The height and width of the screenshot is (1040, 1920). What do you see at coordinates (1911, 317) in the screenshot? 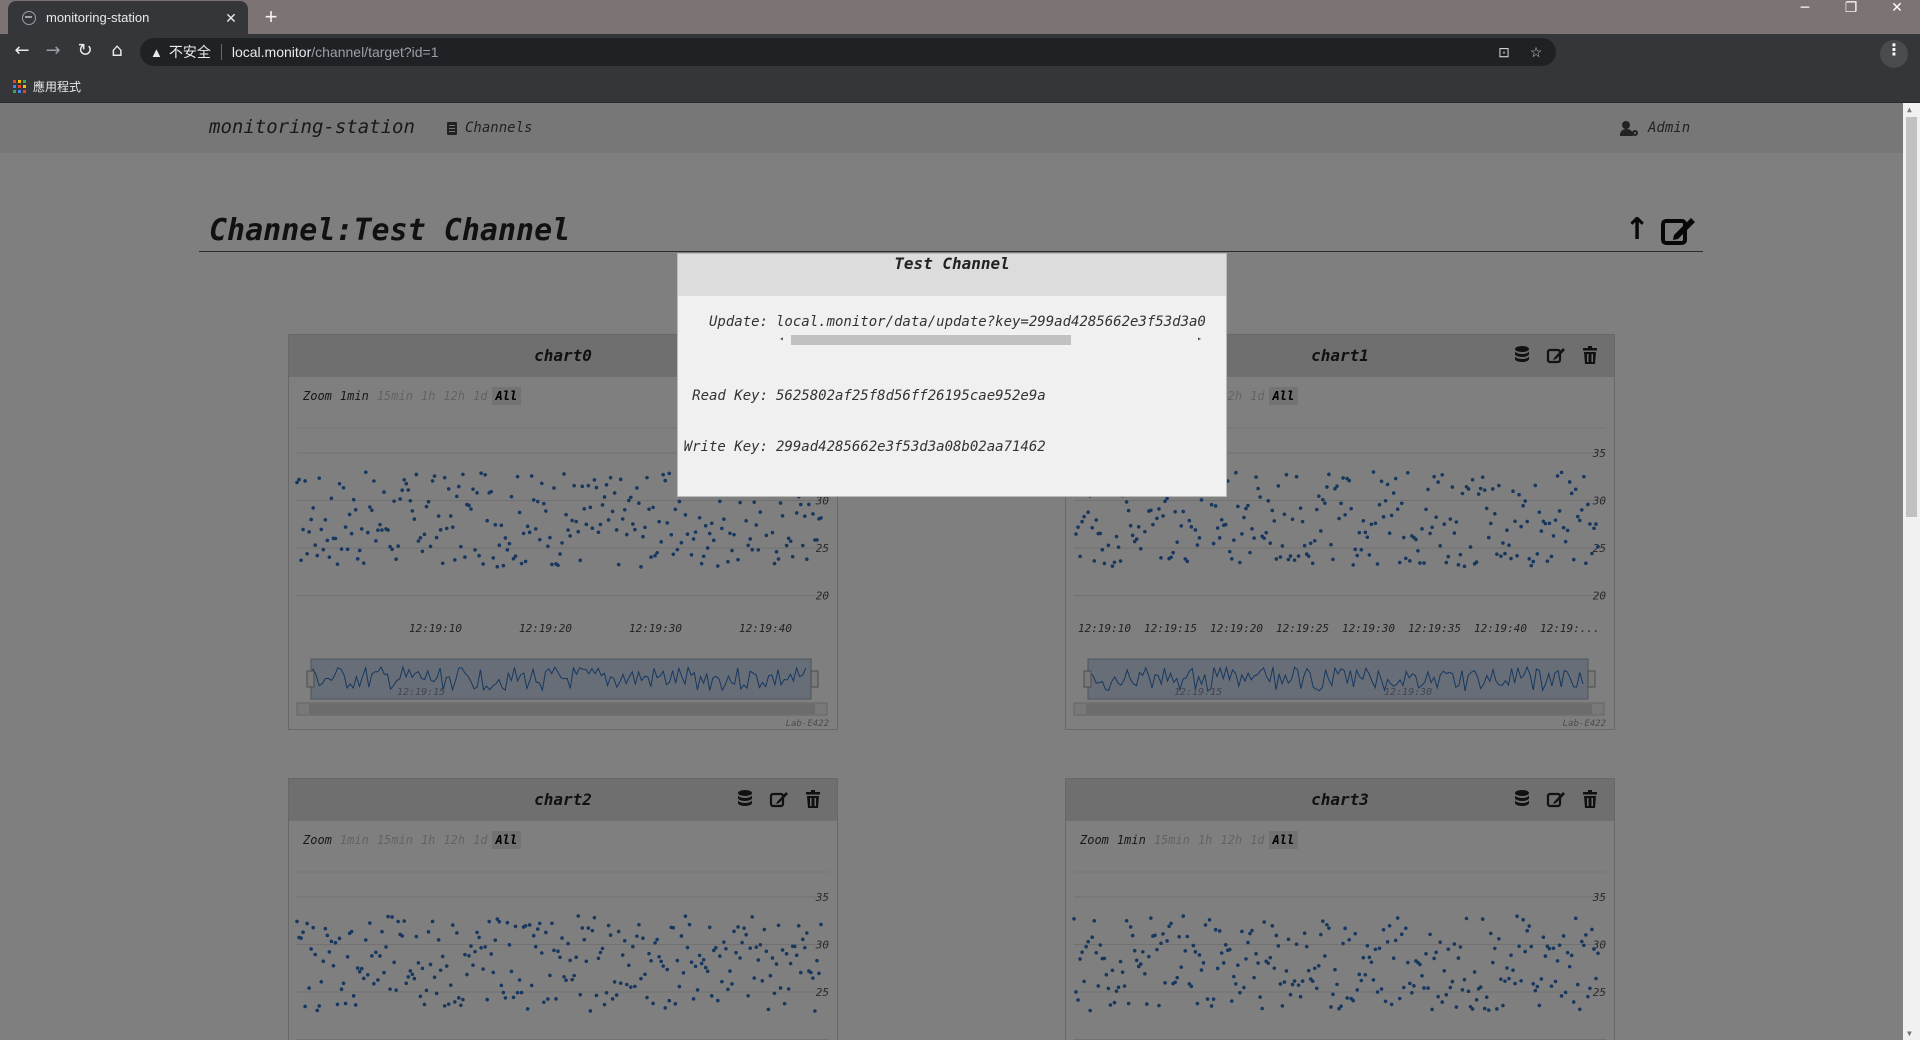
I see `scrollbar-thumb` at bounding box center [1911, 317].